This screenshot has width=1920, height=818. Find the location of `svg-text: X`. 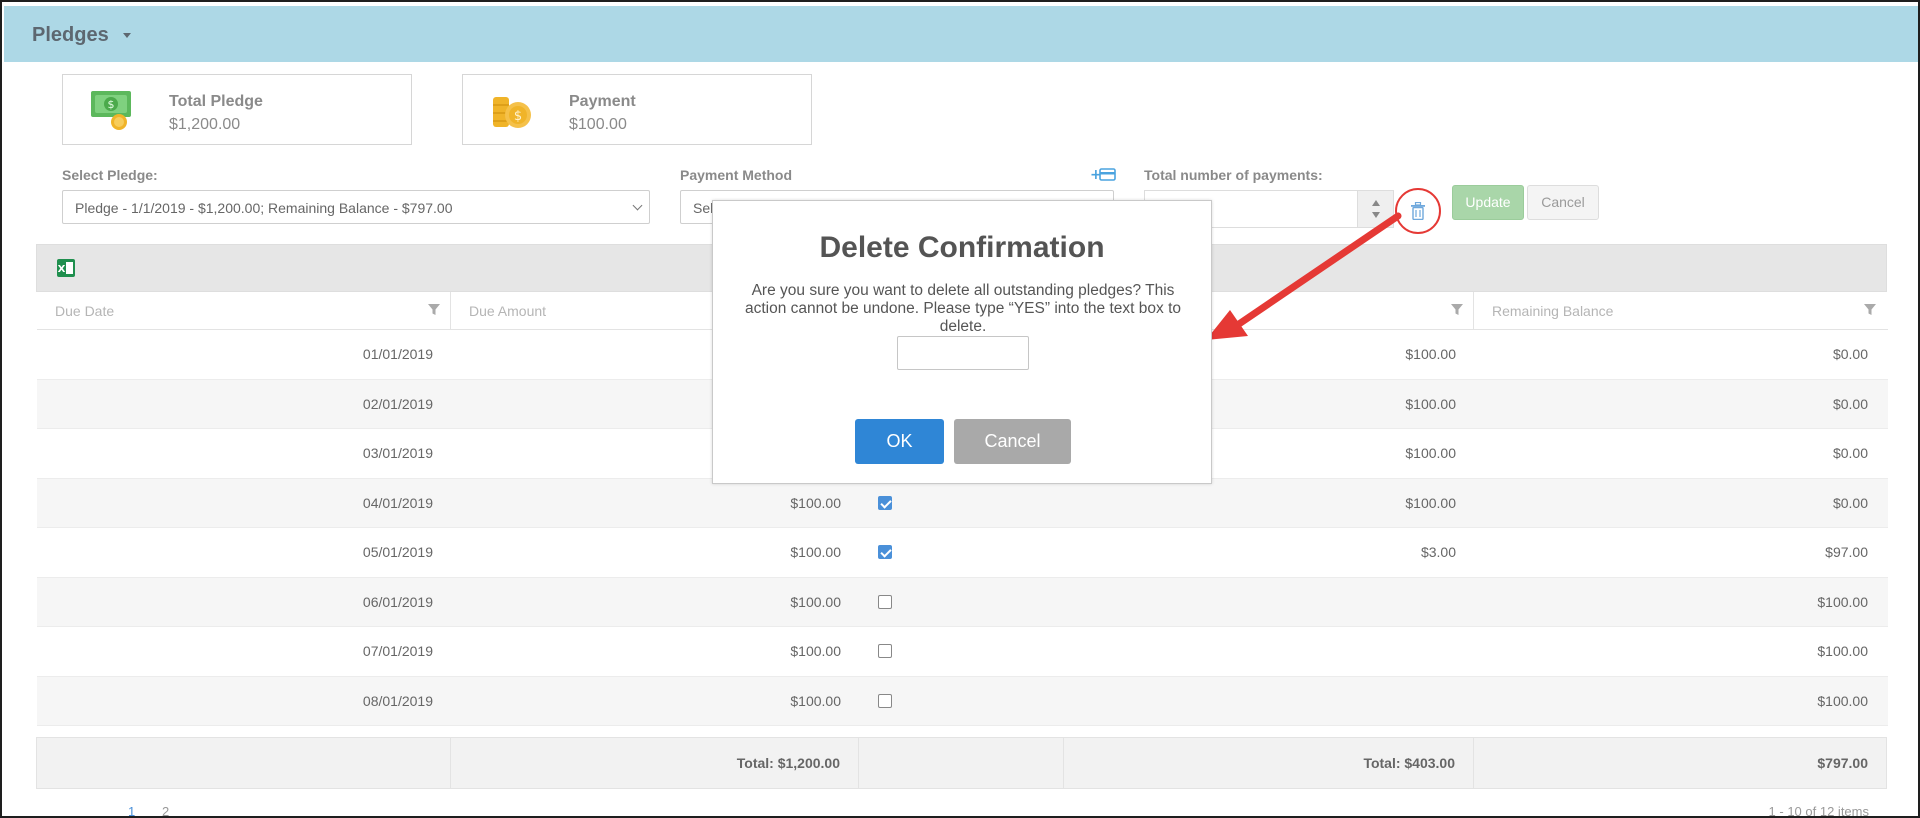

svg-text: X is located at coordinates (62, 269).